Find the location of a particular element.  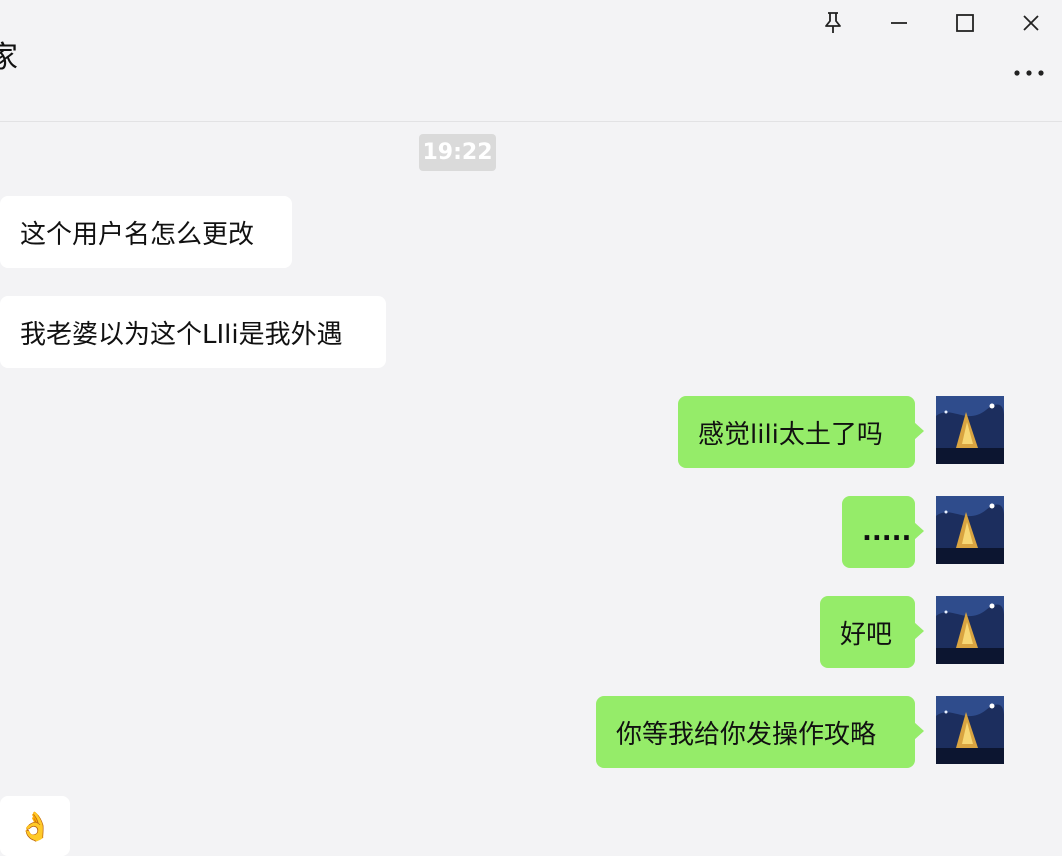

message-timestamp: 19:22 is located at coordinates (457, 152).